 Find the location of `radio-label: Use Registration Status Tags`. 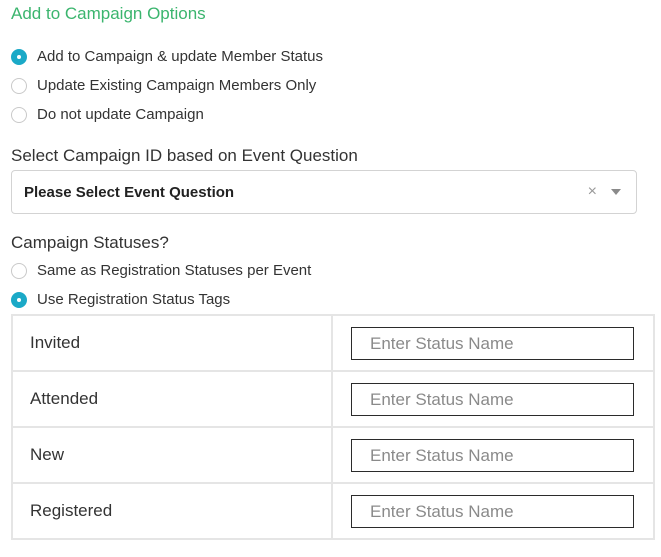

radio-label: Use Registration Status Tags is located at coordinates (134, 299).